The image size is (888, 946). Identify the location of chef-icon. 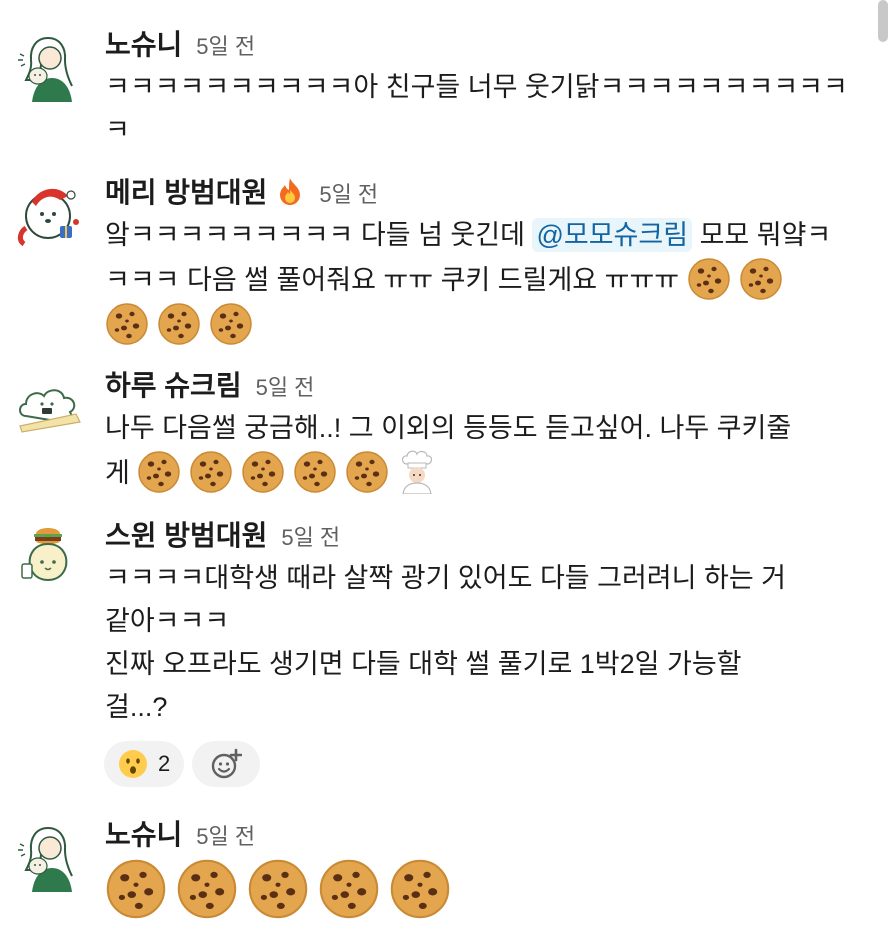
(417, 472).